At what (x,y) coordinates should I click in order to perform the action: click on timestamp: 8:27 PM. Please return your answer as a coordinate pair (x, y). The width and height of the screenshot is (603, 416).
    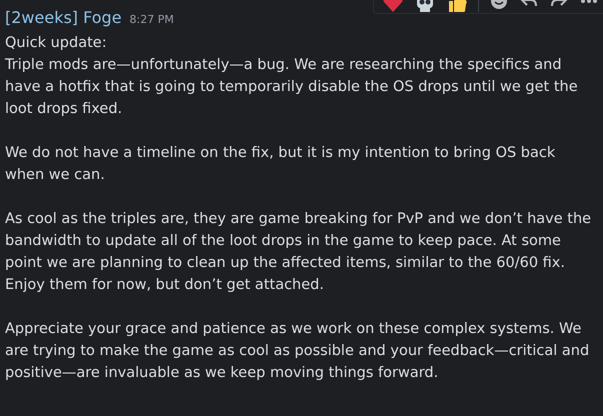
    Looking at the image, I should click on (152, 20).